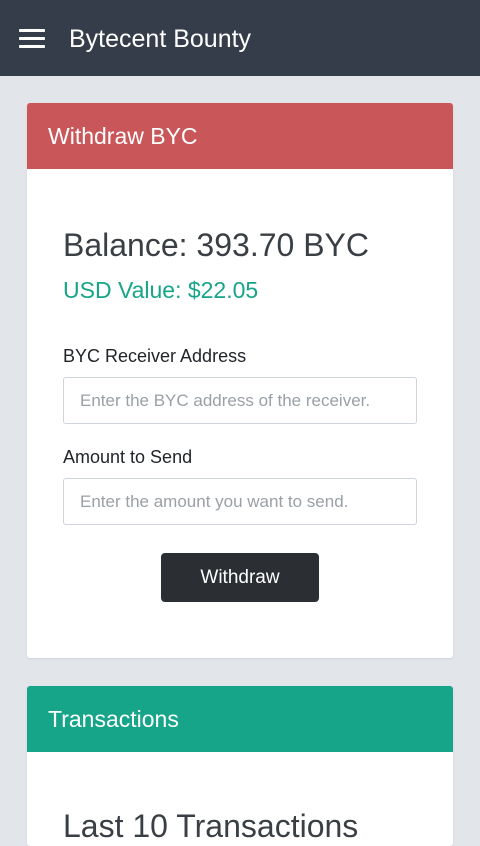 This screenshot has width=480, height=846. Describe the element at coordinates (32, 39) in the screenshot. I see `hamburger-menu-icon` at that location.